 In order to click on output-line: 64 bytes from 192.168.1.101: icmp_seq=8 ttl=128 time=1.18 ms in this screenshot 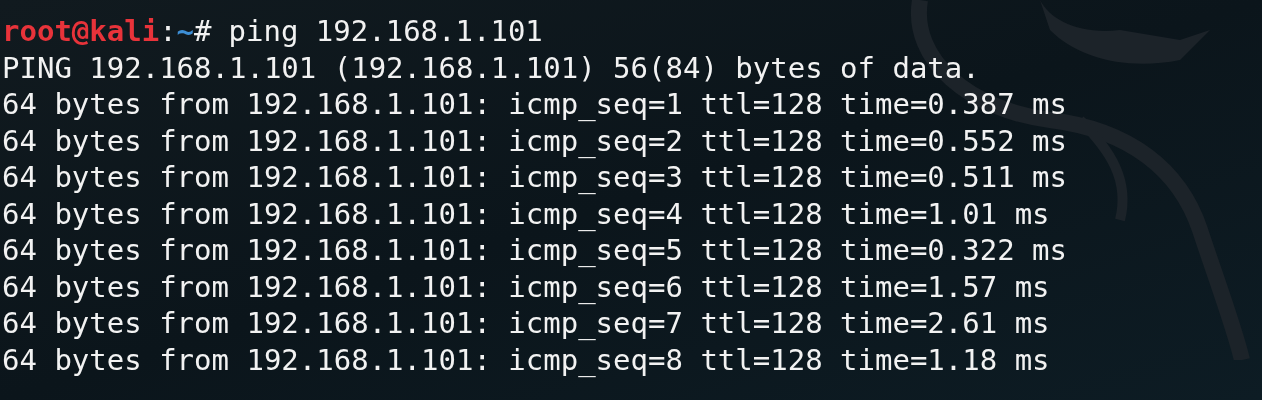, I will do `click(526, 359)`.